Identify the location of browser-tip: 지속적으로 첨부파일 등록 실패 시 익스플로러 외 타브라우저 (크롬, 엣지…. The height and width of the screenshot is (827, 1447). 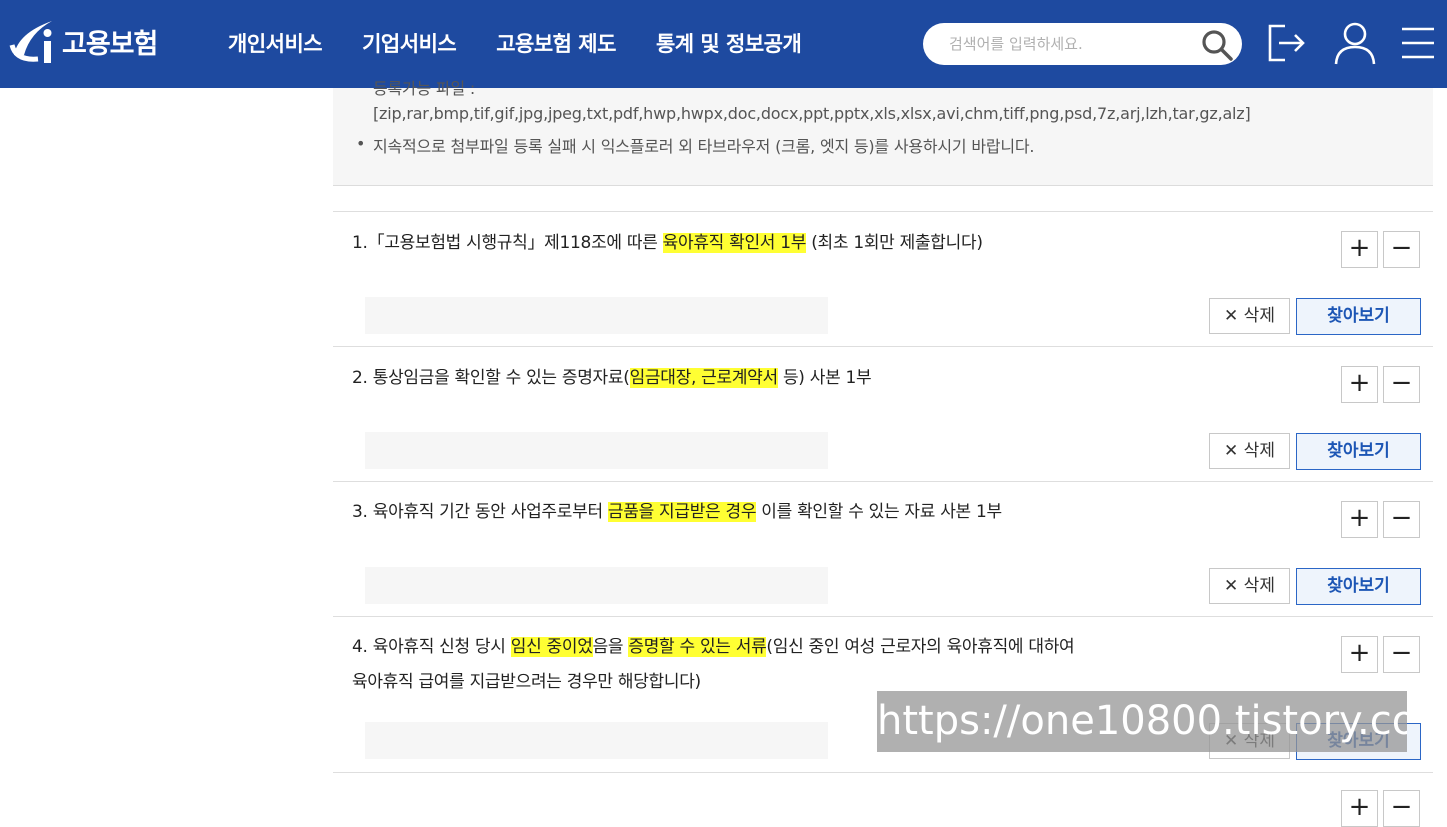
(704, 146).